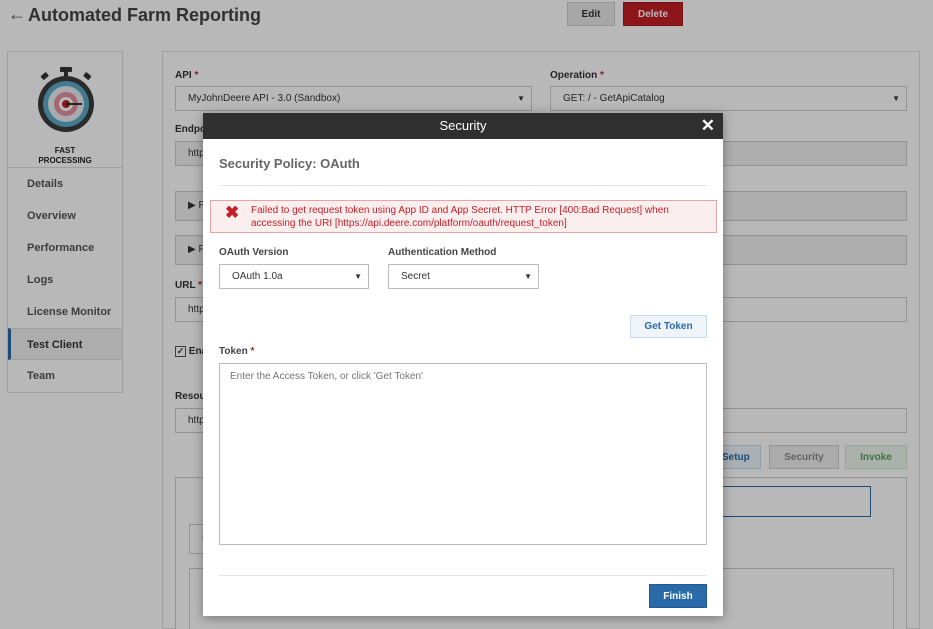  What do you see at coordinates (294, 276) in the screenshot?
I see `oauth-version-select: OAuth 1.0a ▼` at bounding box center [294, 276].